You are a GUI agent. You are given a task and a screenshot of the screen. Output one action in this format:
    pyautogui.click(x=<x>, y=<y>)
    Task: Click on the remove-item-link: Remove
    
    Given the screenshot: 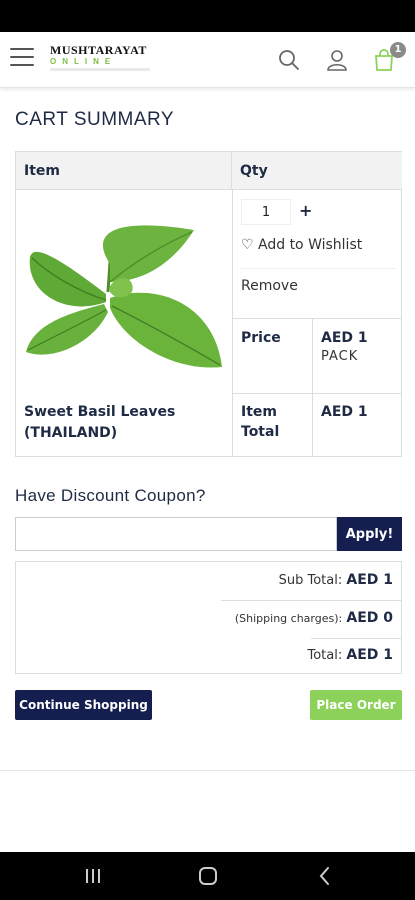 What is the action you would take?
    pyautogui.click(x=269, y=286)
    